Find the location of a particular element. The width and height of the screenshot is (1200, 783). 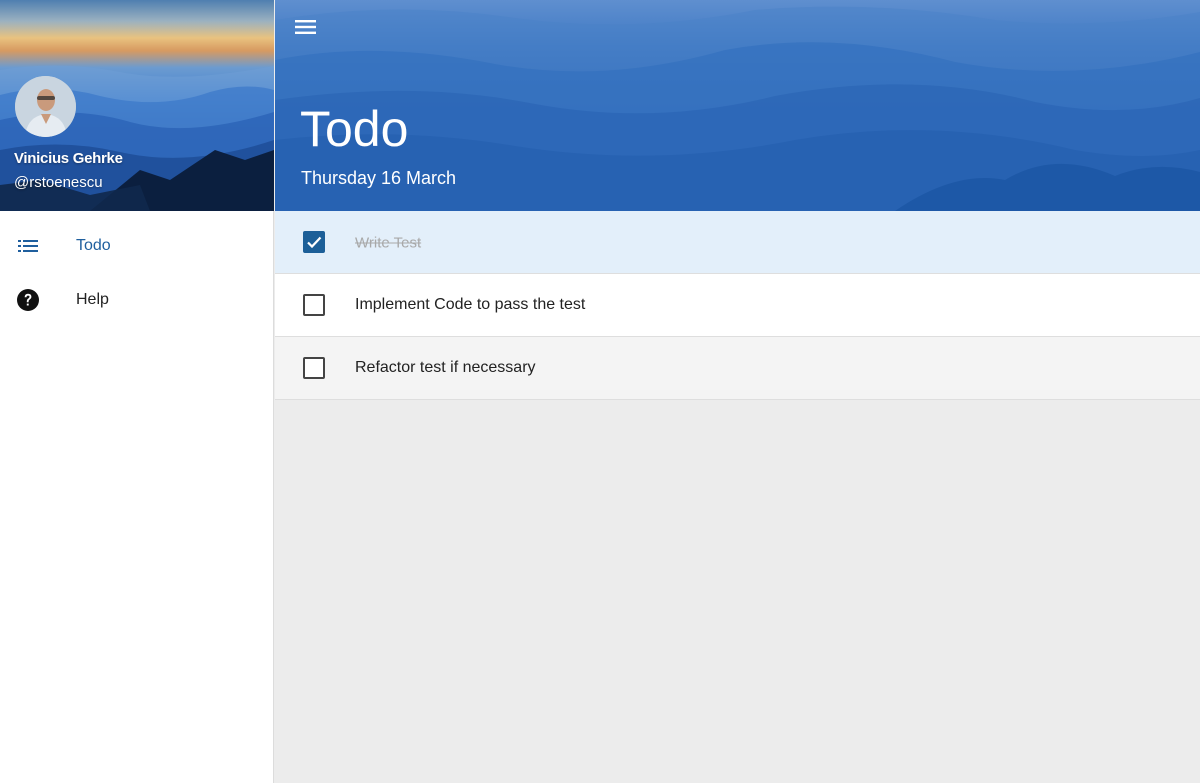

page-date: Thursday 16 March is located at coordinates (379, 178).